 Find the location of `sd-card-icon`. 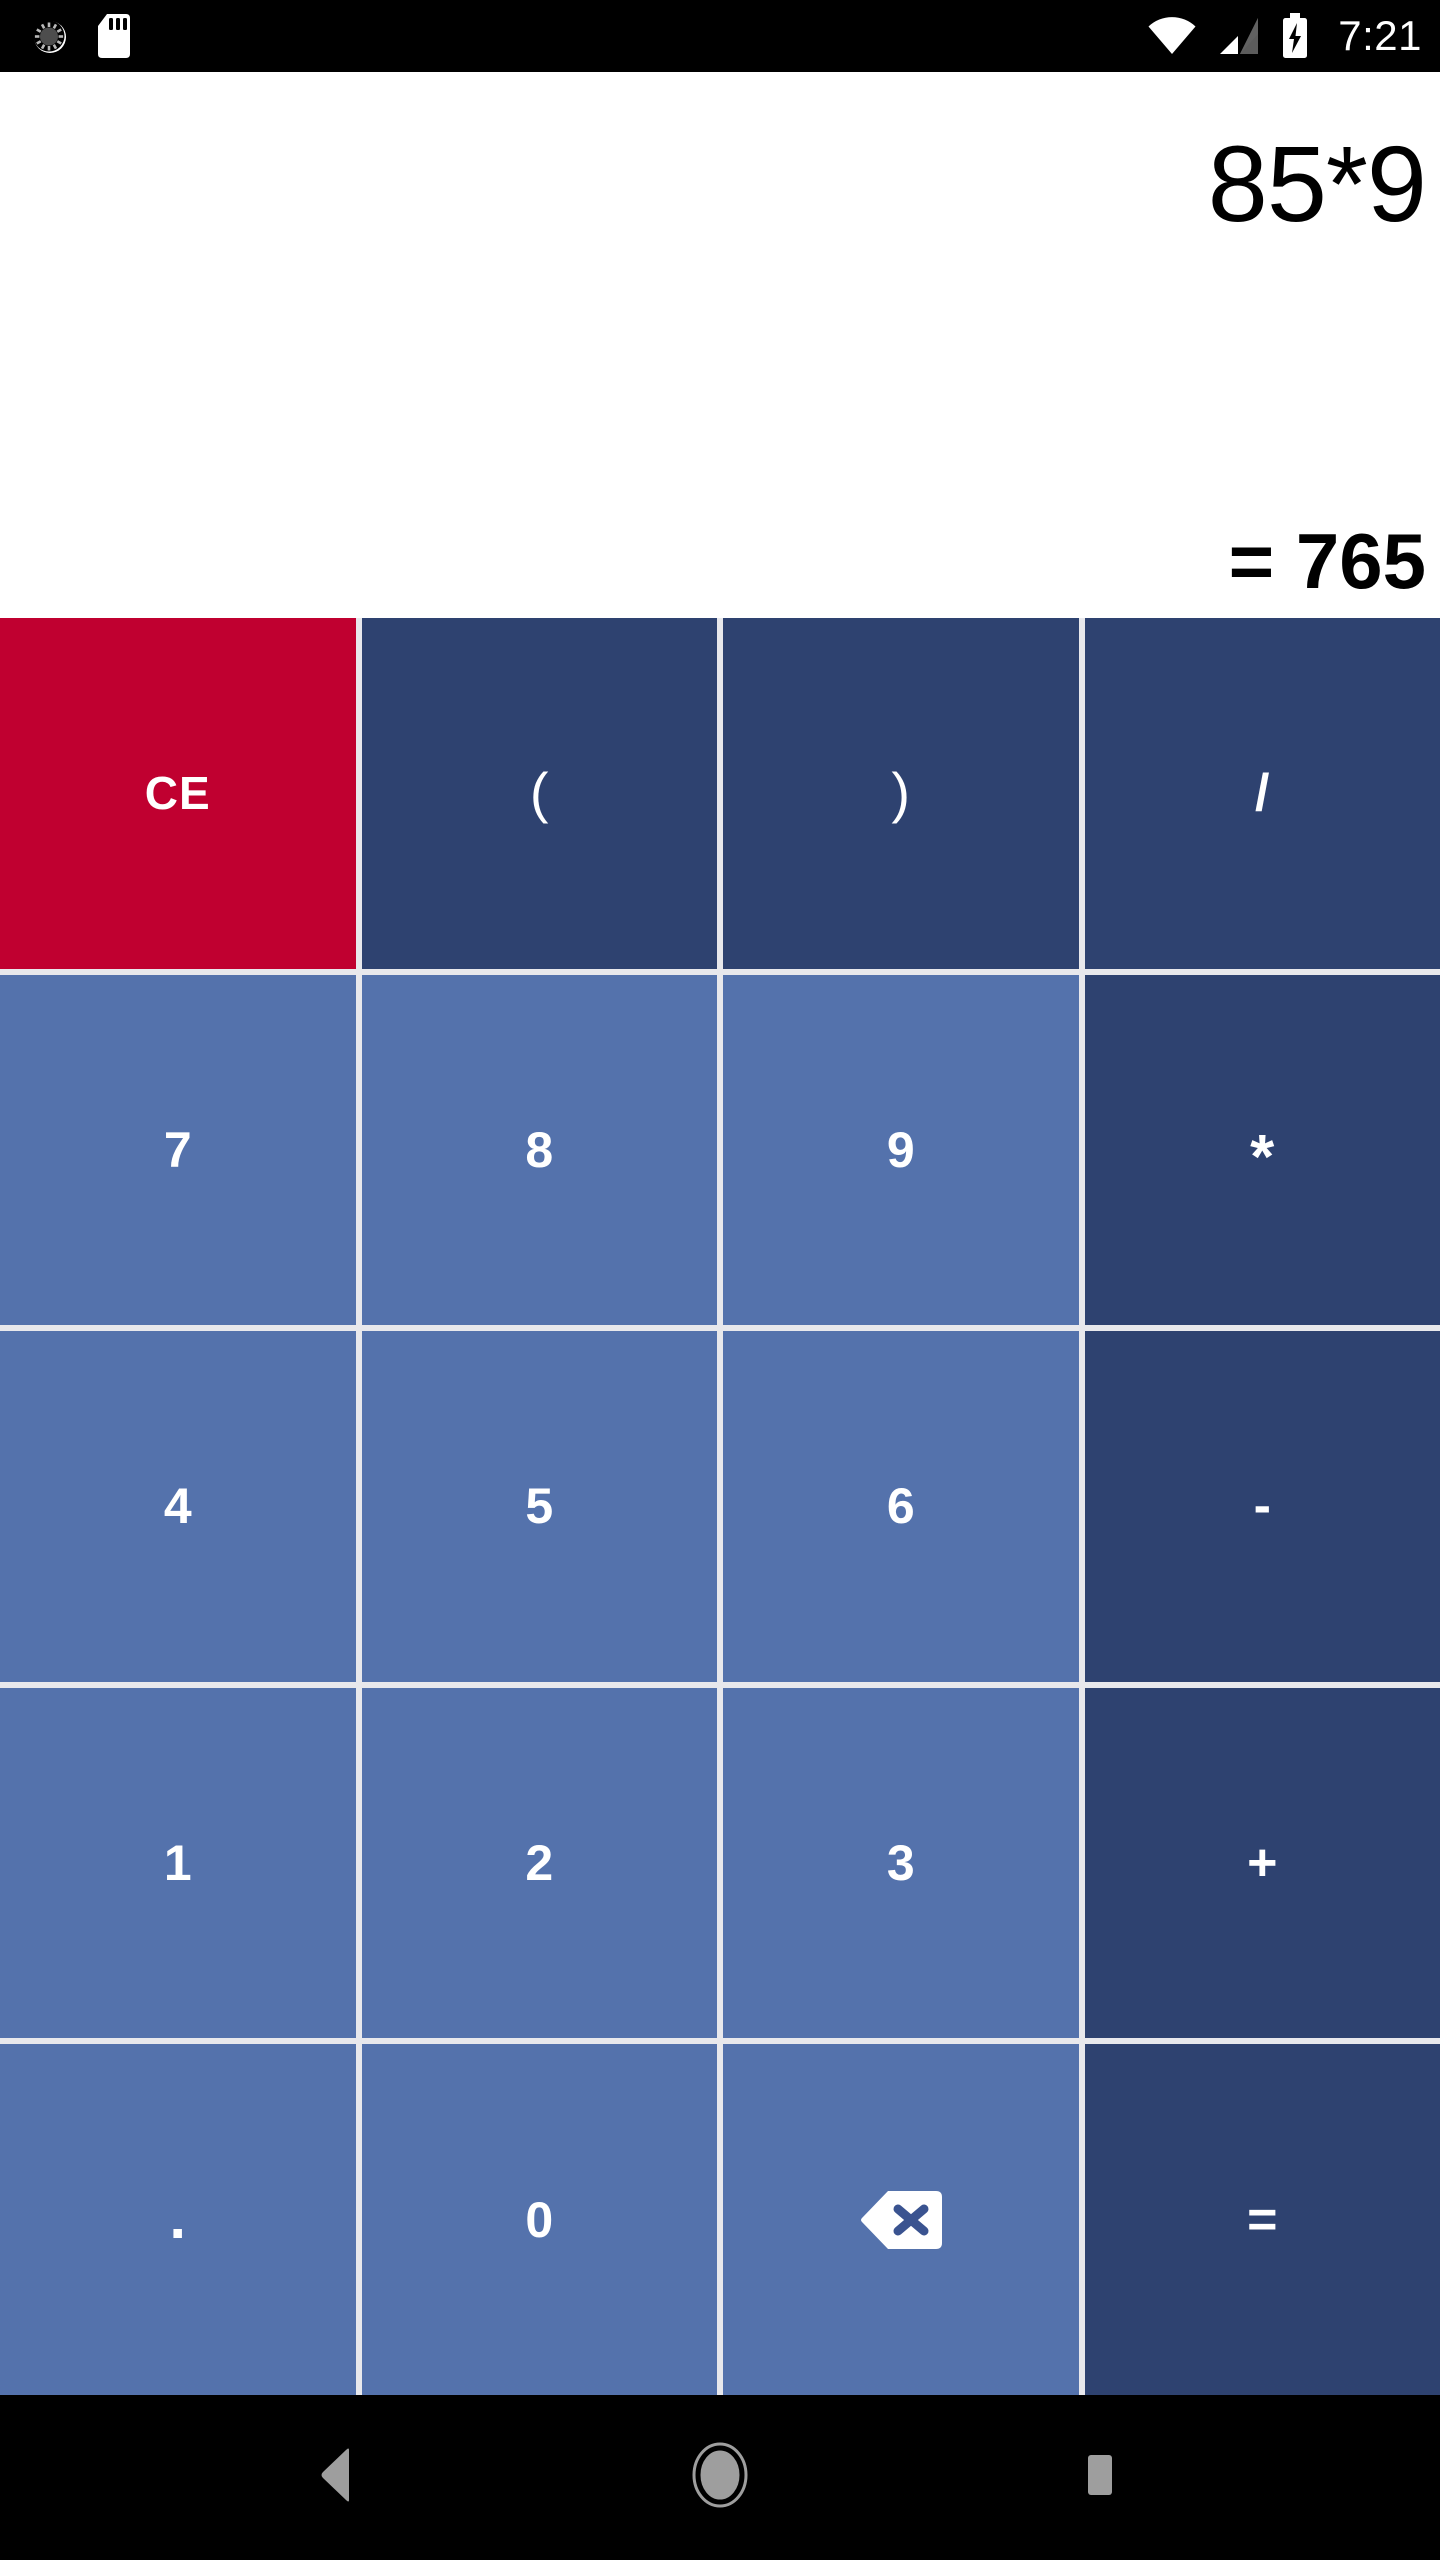

sd-card-icon is located at coordinates (114, 36).